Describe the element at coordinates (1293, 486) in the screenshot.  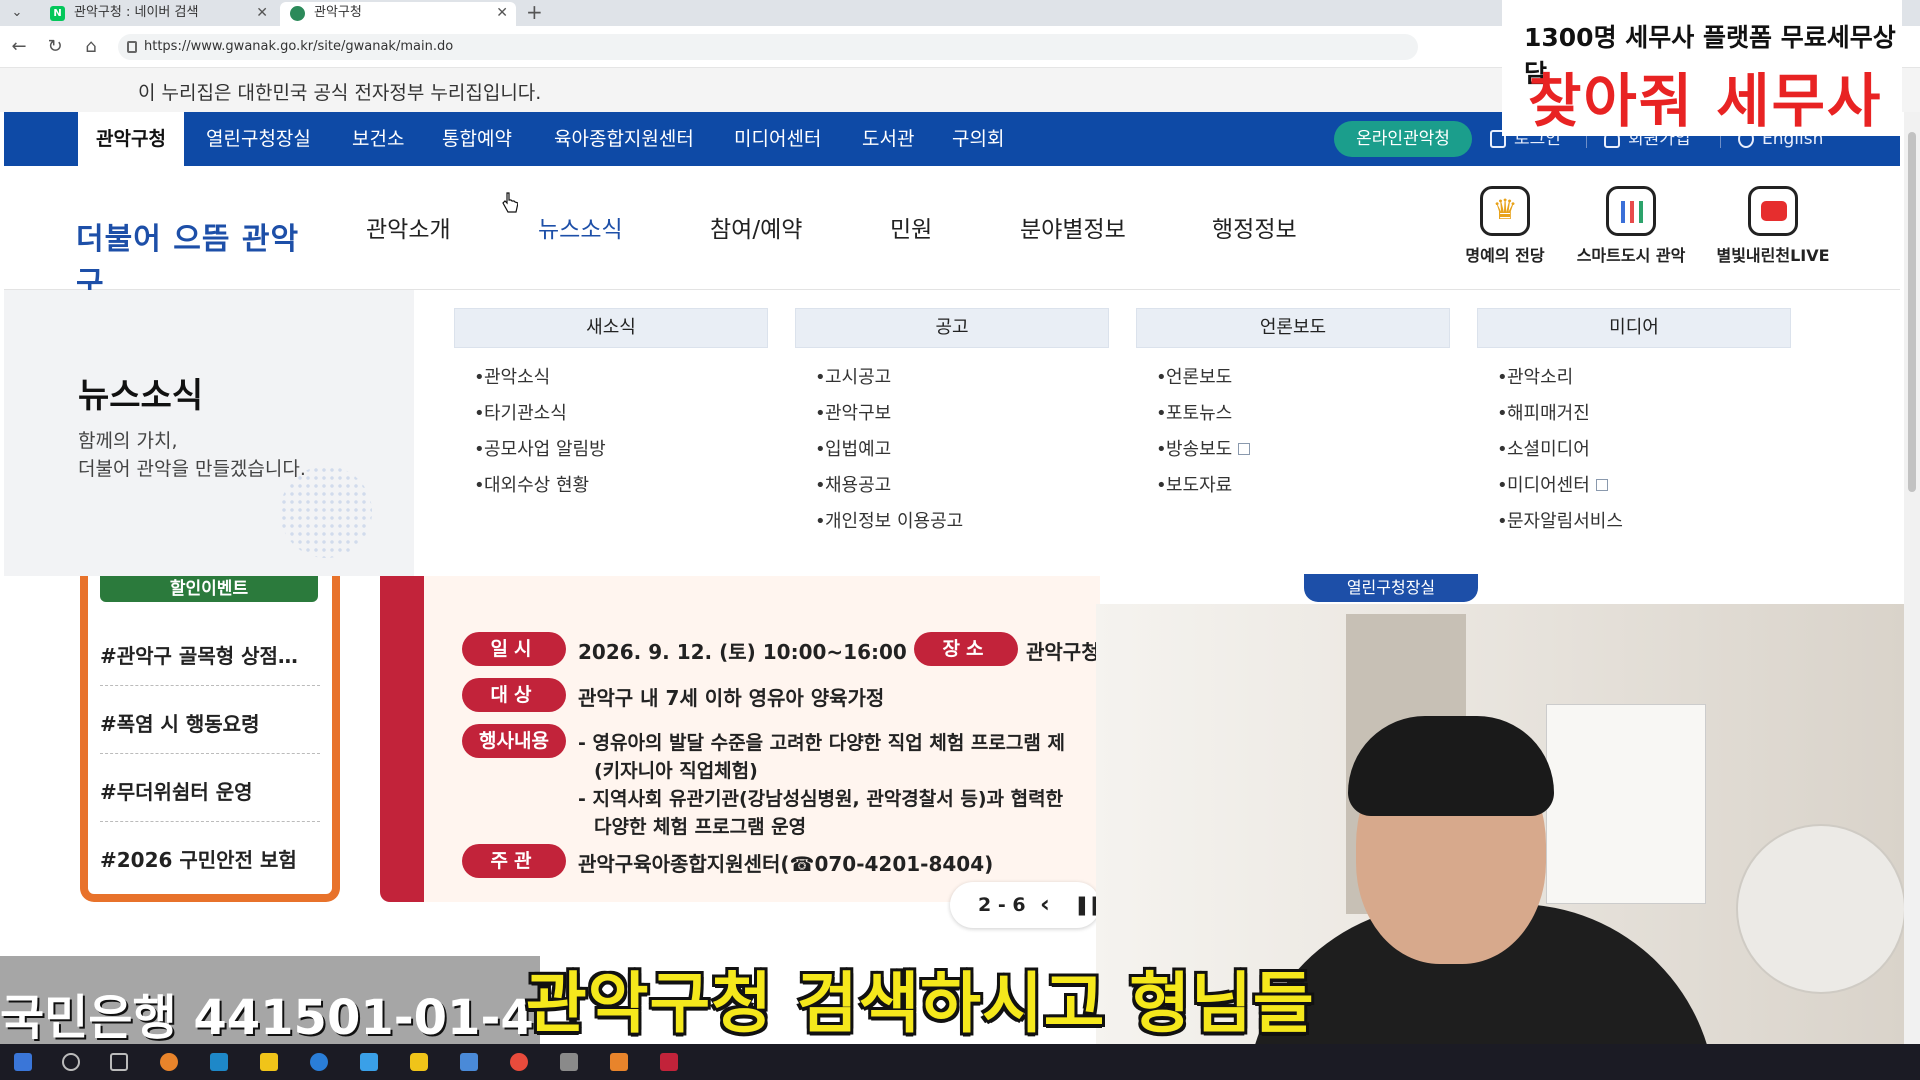
I see `mega-link: 보도자료` at that location.